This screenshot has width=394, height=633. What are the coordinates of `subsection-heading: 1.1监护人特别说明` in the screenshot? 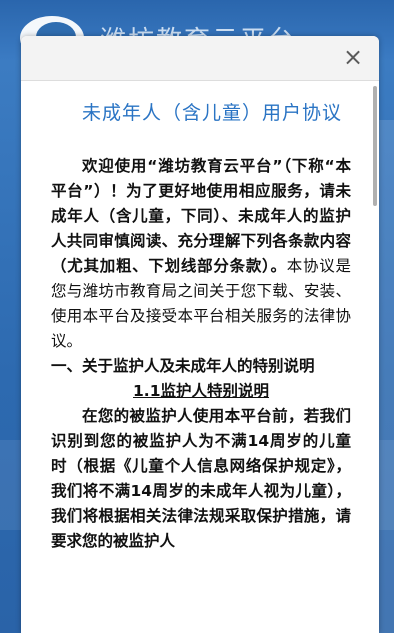 It's located at (201, 391).